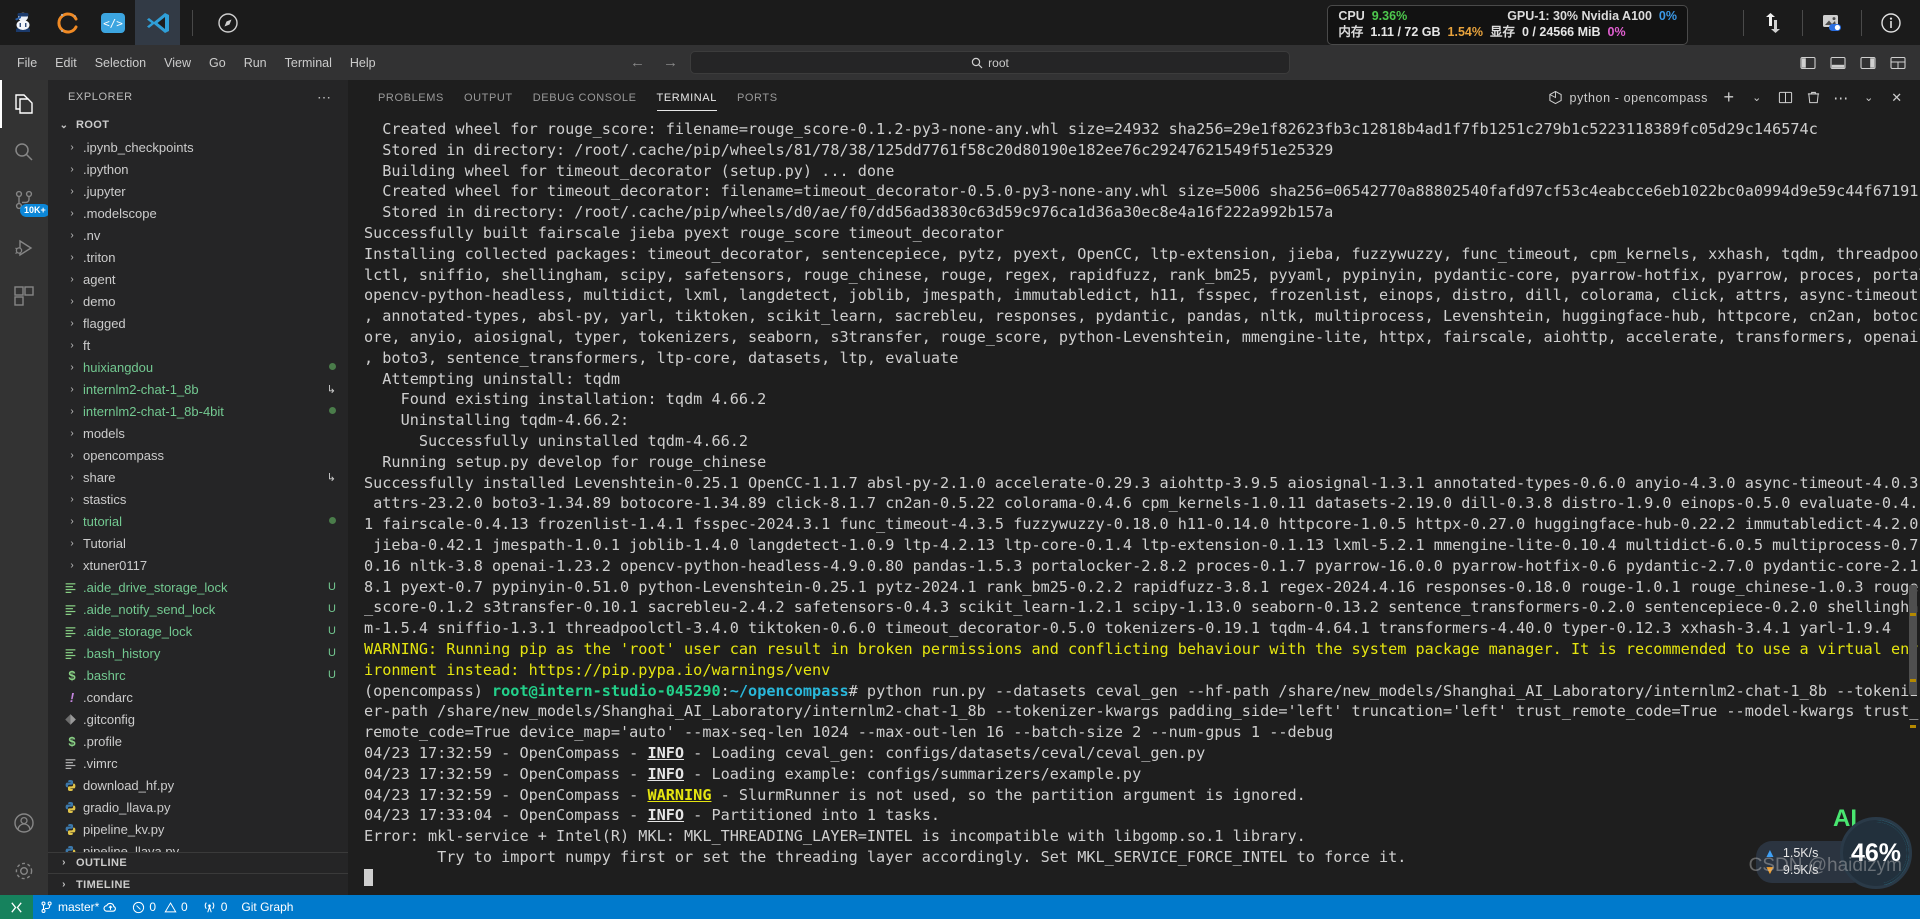 This screenshot has height=919, width=1920. What do you see at coordinates (215, 907) in the screenshot?
I see `ports-indicator: 0` at bounding box center [215, 907].